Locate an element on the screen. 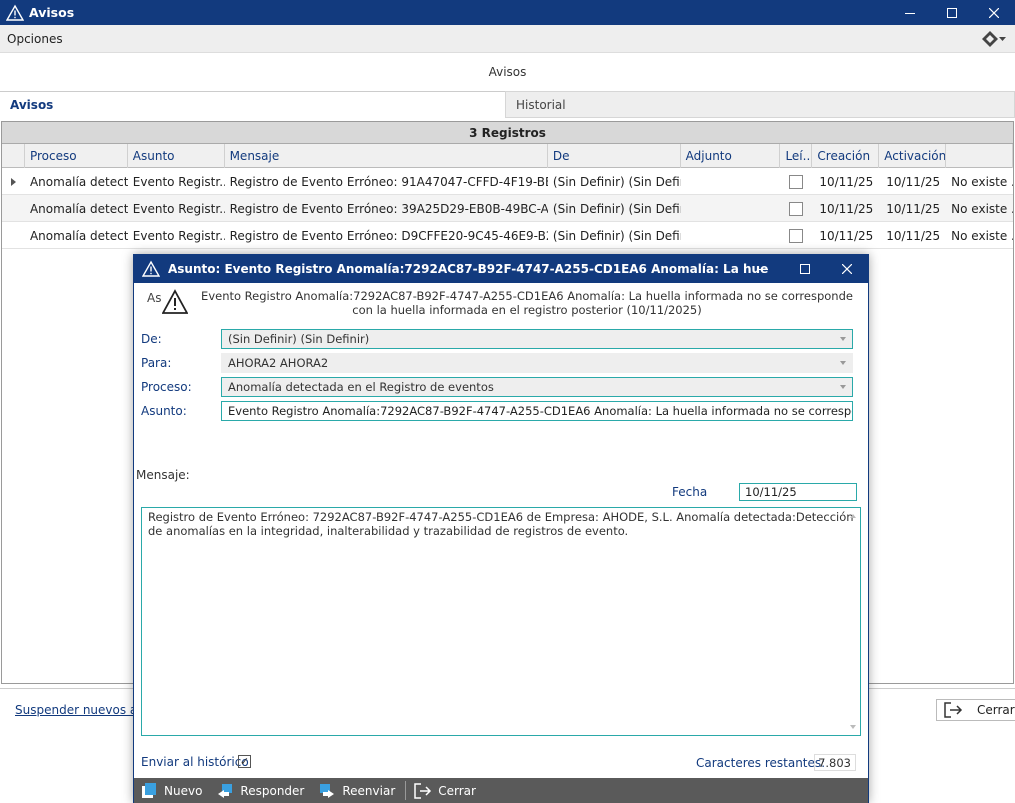  close-button: Cerrar is located at coordinates (975, 710).